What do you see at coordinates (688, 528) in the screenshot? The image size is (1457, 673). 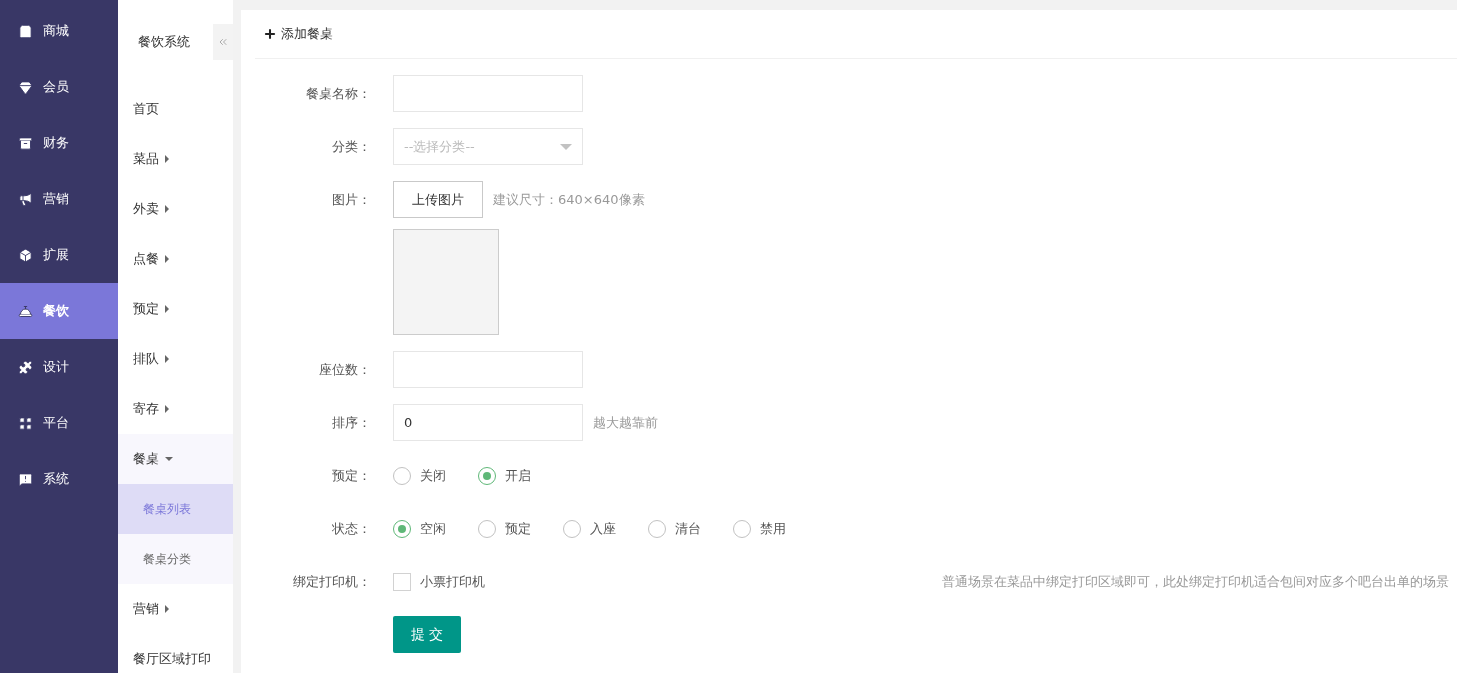 I see `radio-label: 清台` at bounding box center [688, 528].